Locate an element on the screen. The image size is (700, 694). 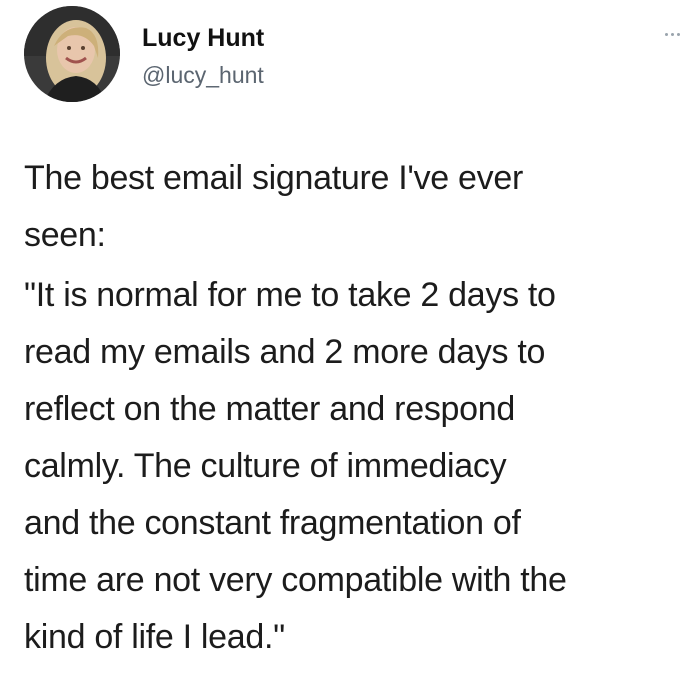
user-handle: @lucy_hunt is located at coordinates (203, 75).